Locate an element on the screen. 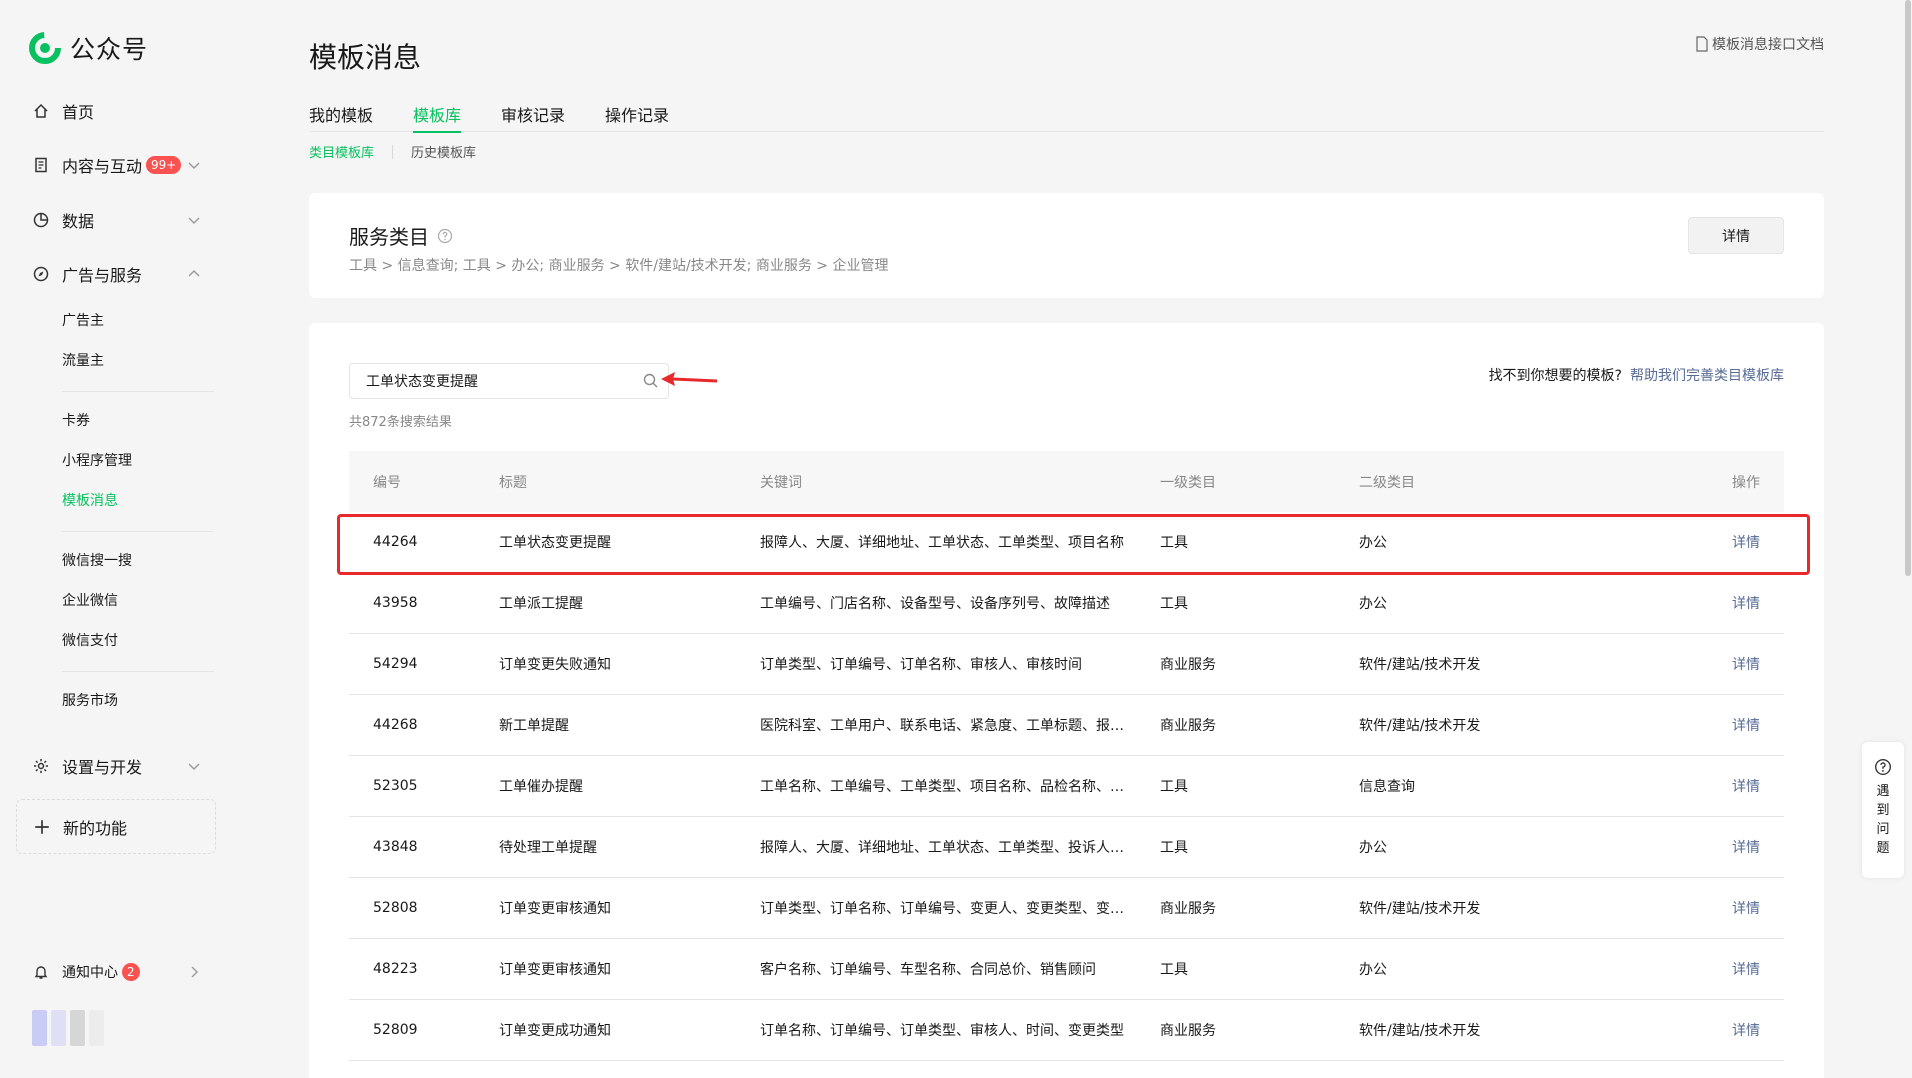  cell-keywords: 工单编号、门店名称、设备型号、设备序列号、故障描述 is located at coordinates (935, 604).